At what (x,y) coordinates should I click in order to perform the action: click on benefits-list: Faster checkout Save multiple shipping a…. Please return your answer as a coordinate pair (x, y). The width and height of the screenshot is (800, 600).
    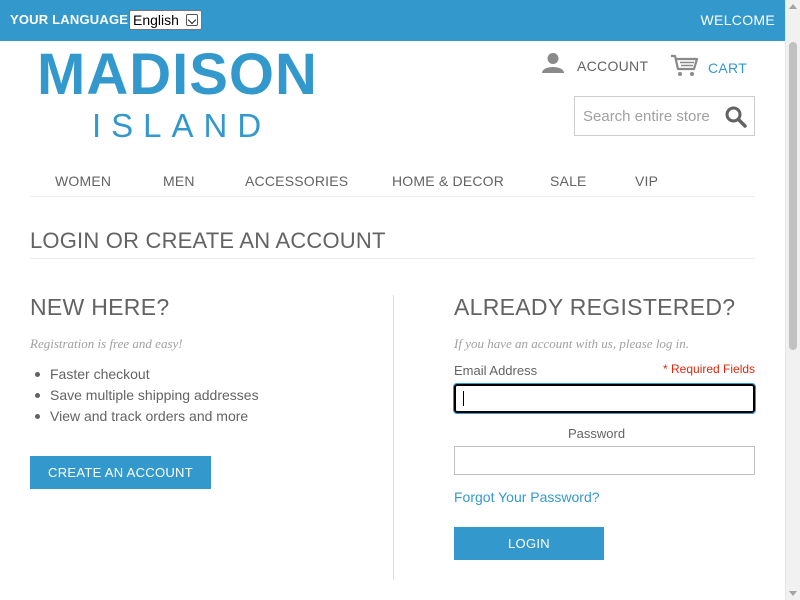
    Looking at the image, I should click on (144, 395).